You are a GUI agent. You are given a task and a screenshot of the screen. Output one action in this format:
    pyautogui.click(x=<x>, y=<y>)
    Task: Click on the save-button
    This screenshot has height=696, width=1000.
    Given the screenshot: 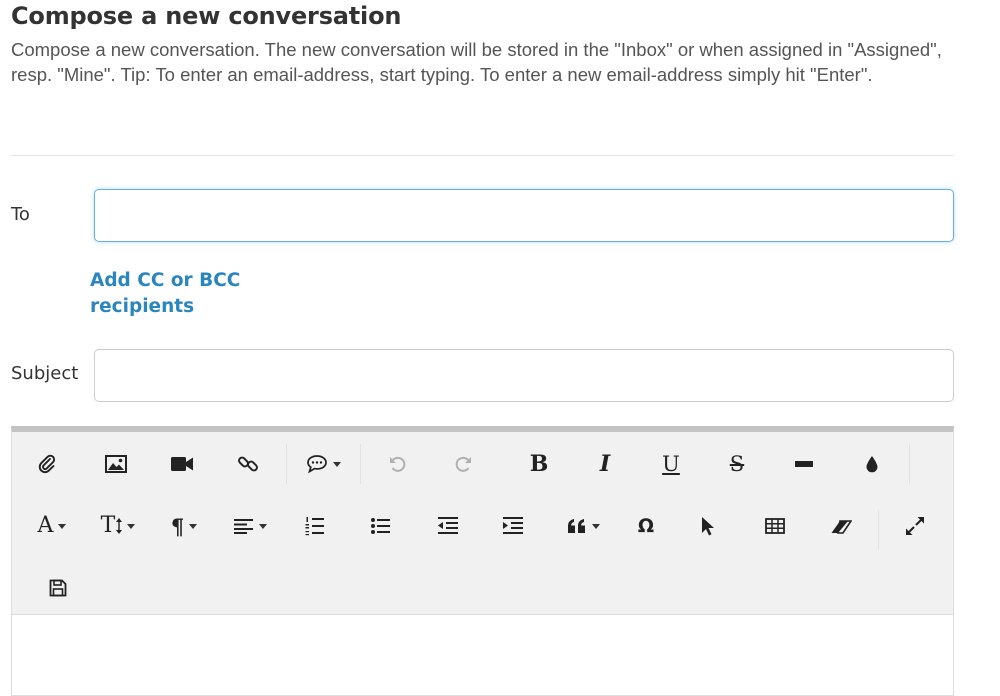 What is the action you would take?
    pyautogui.click(x=58, y=588)
    